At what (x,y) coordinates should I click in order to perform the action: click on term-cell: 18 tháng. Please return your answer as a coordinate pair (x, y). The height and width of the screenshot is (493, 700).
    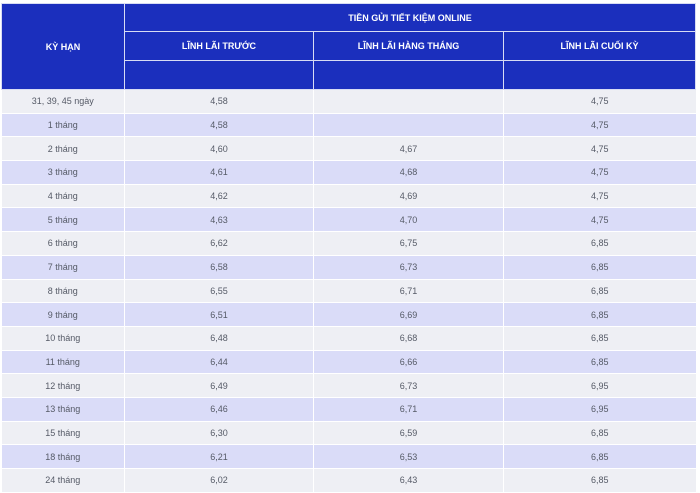
    Looking at the image, I should click on (63, 456).